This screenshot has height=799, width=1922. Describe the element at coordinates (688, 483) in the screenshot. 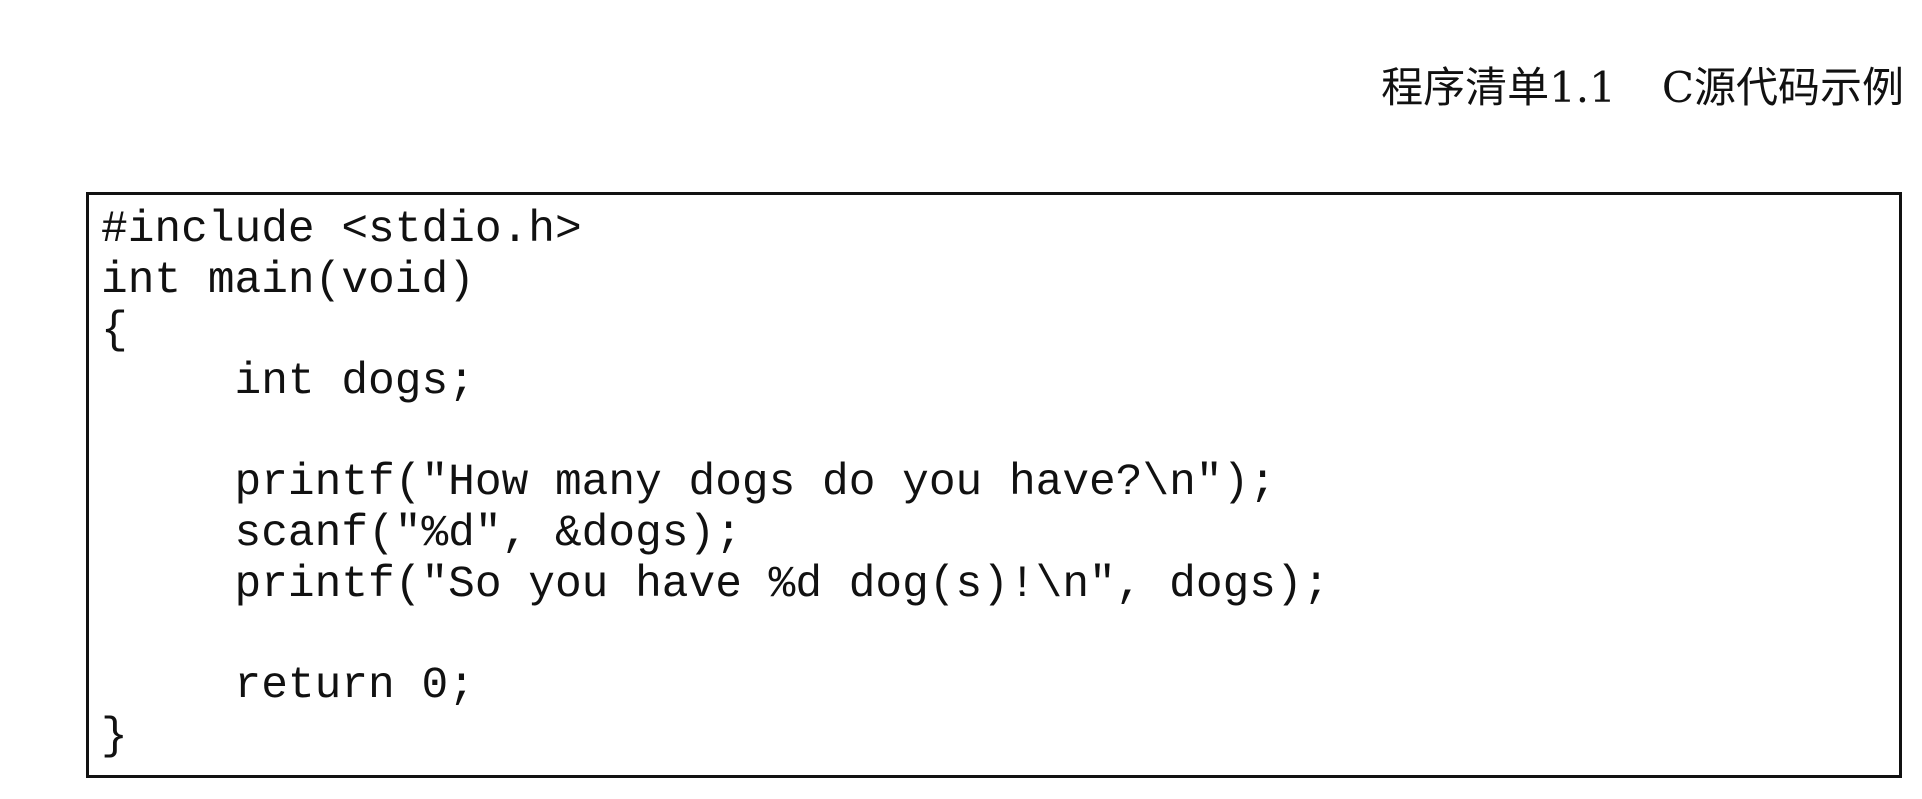

I see `code-line-6: printf("How many dogs do you have?\n");` at that location.